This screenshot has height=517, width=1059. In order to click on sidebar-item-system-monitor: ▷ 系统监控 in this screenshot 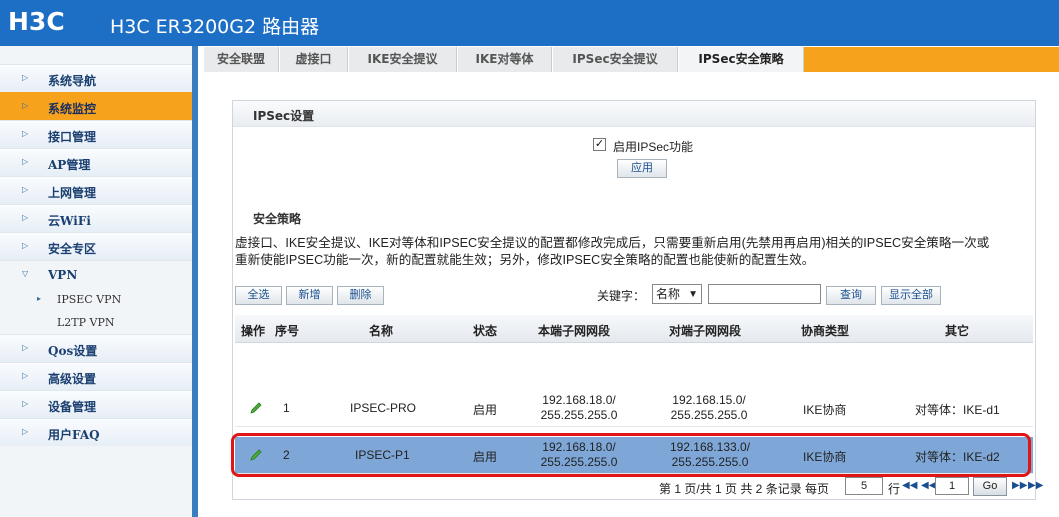, I will do `click(96, 106)`.